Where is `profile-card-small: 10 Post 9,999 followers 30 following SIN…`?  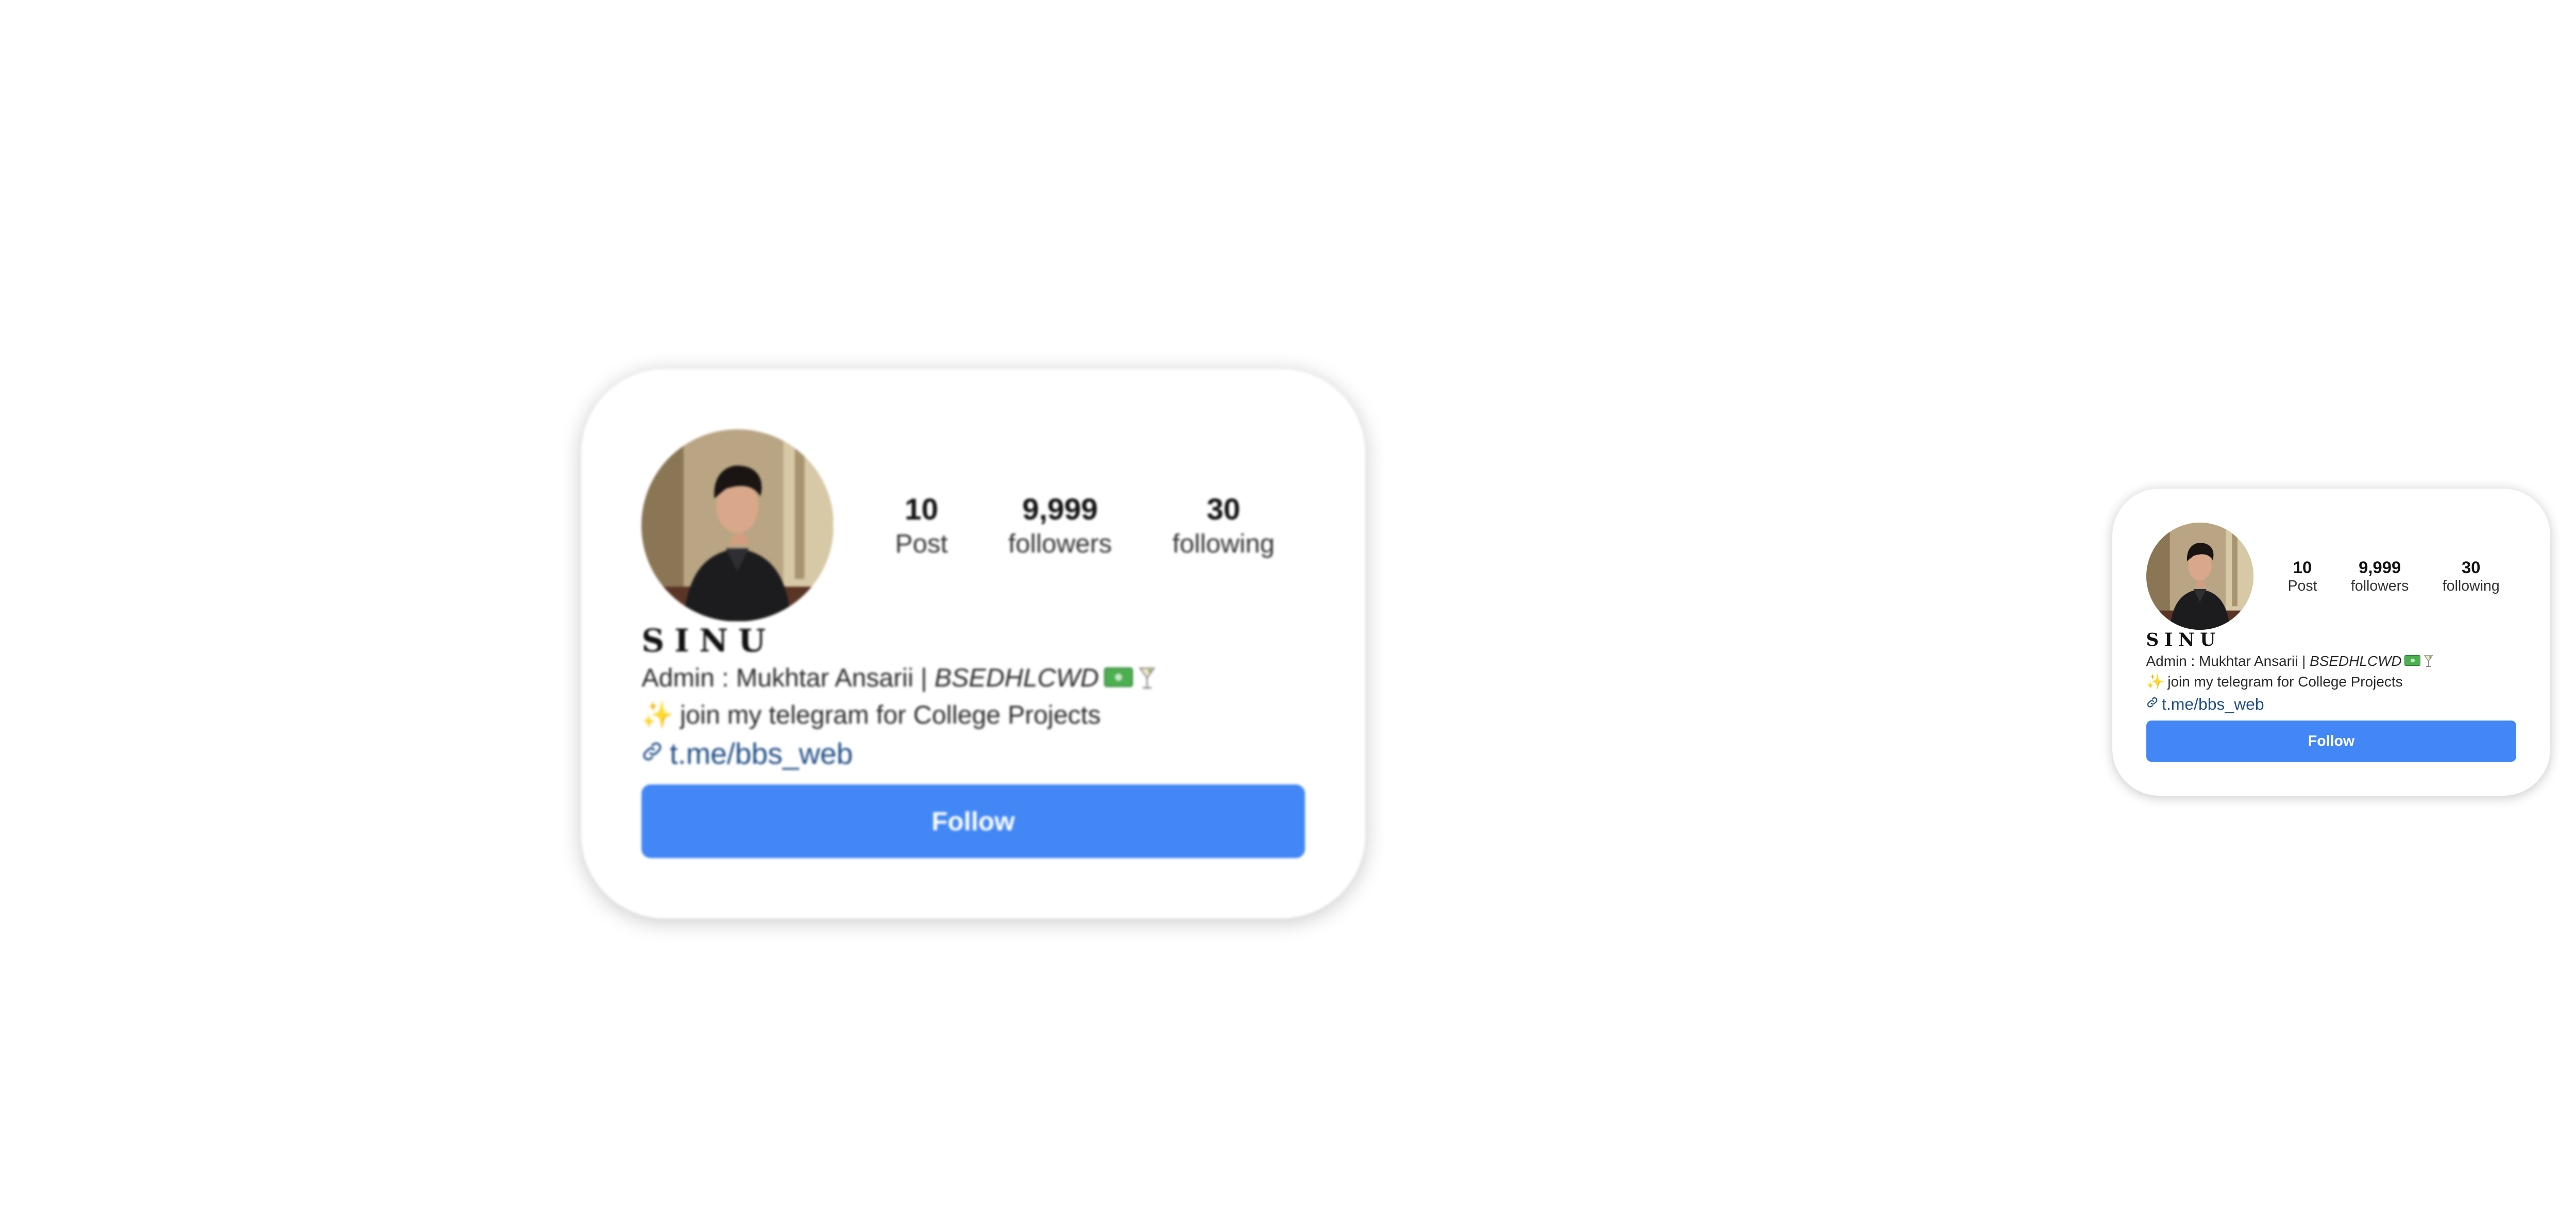 profile-card-small: 10 Post 9,999 followers 30 following SIN… is located at coordinates (2331, 642).